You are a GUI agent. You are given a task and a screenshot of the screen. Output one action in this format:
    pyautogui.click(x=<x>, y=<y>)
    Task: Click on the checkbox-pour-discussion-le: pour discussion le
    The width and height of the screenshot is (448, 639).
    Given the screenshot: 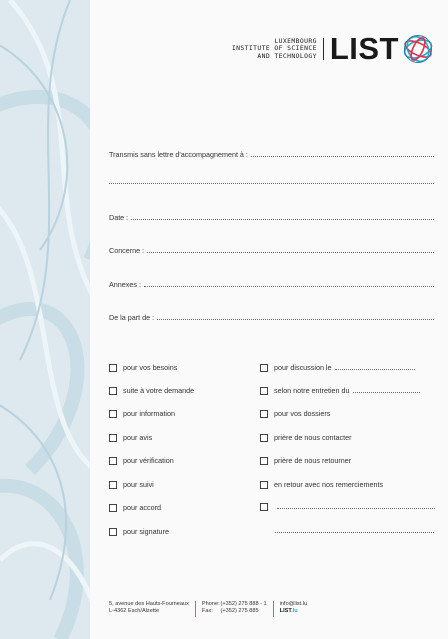 What is the action you would take?
    pyautogui.click(x=337, y=367)
    